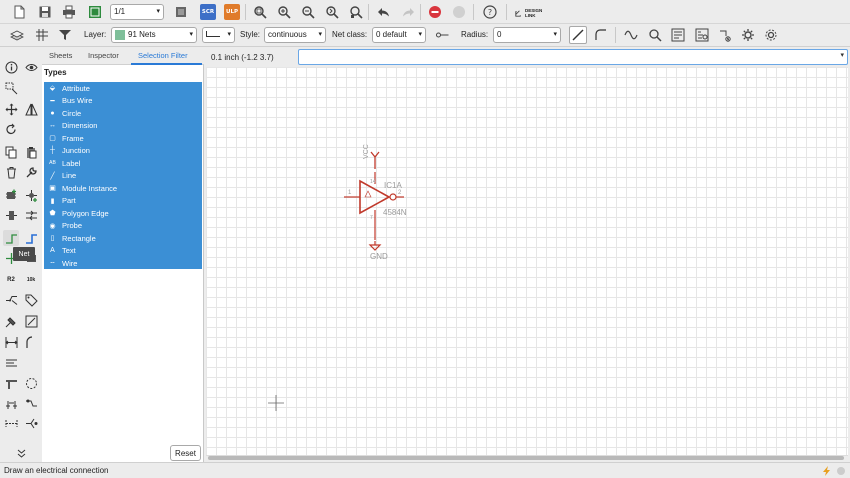 The height and width of the screenshot is (478, 850). I want to click on tab-selection-filter: Selection Filter, so click(163, 55).